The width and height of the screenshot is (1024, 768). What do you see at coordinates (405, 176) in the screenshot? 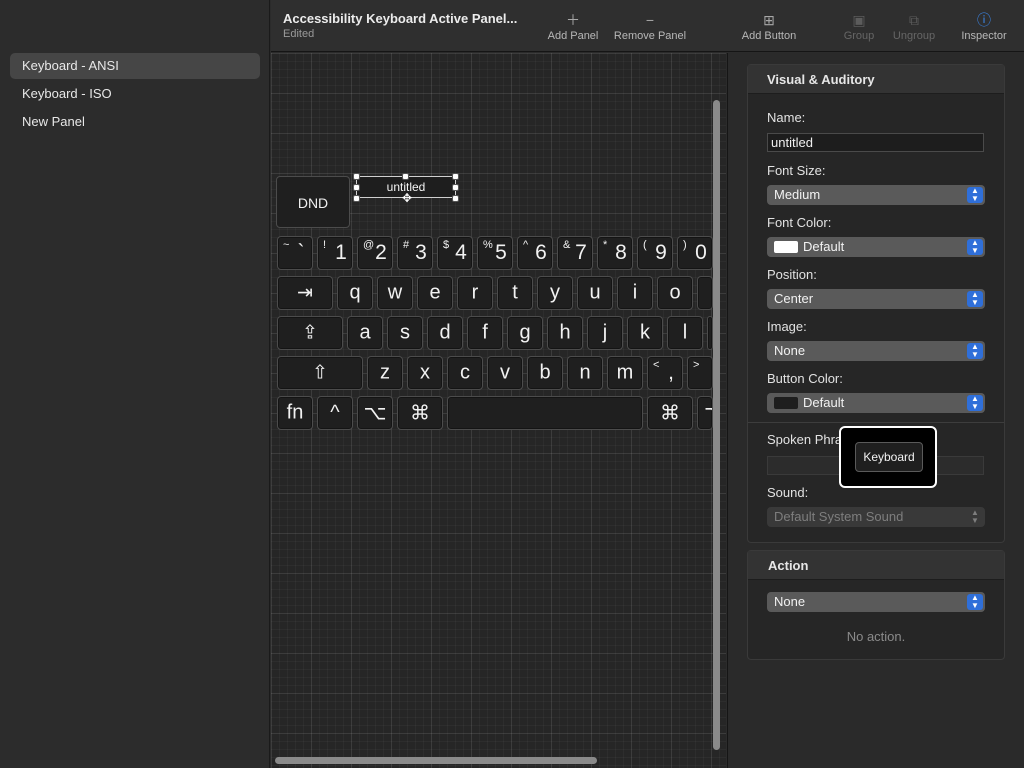
I see `resize-handle-top` at bounding box center [405, 176].